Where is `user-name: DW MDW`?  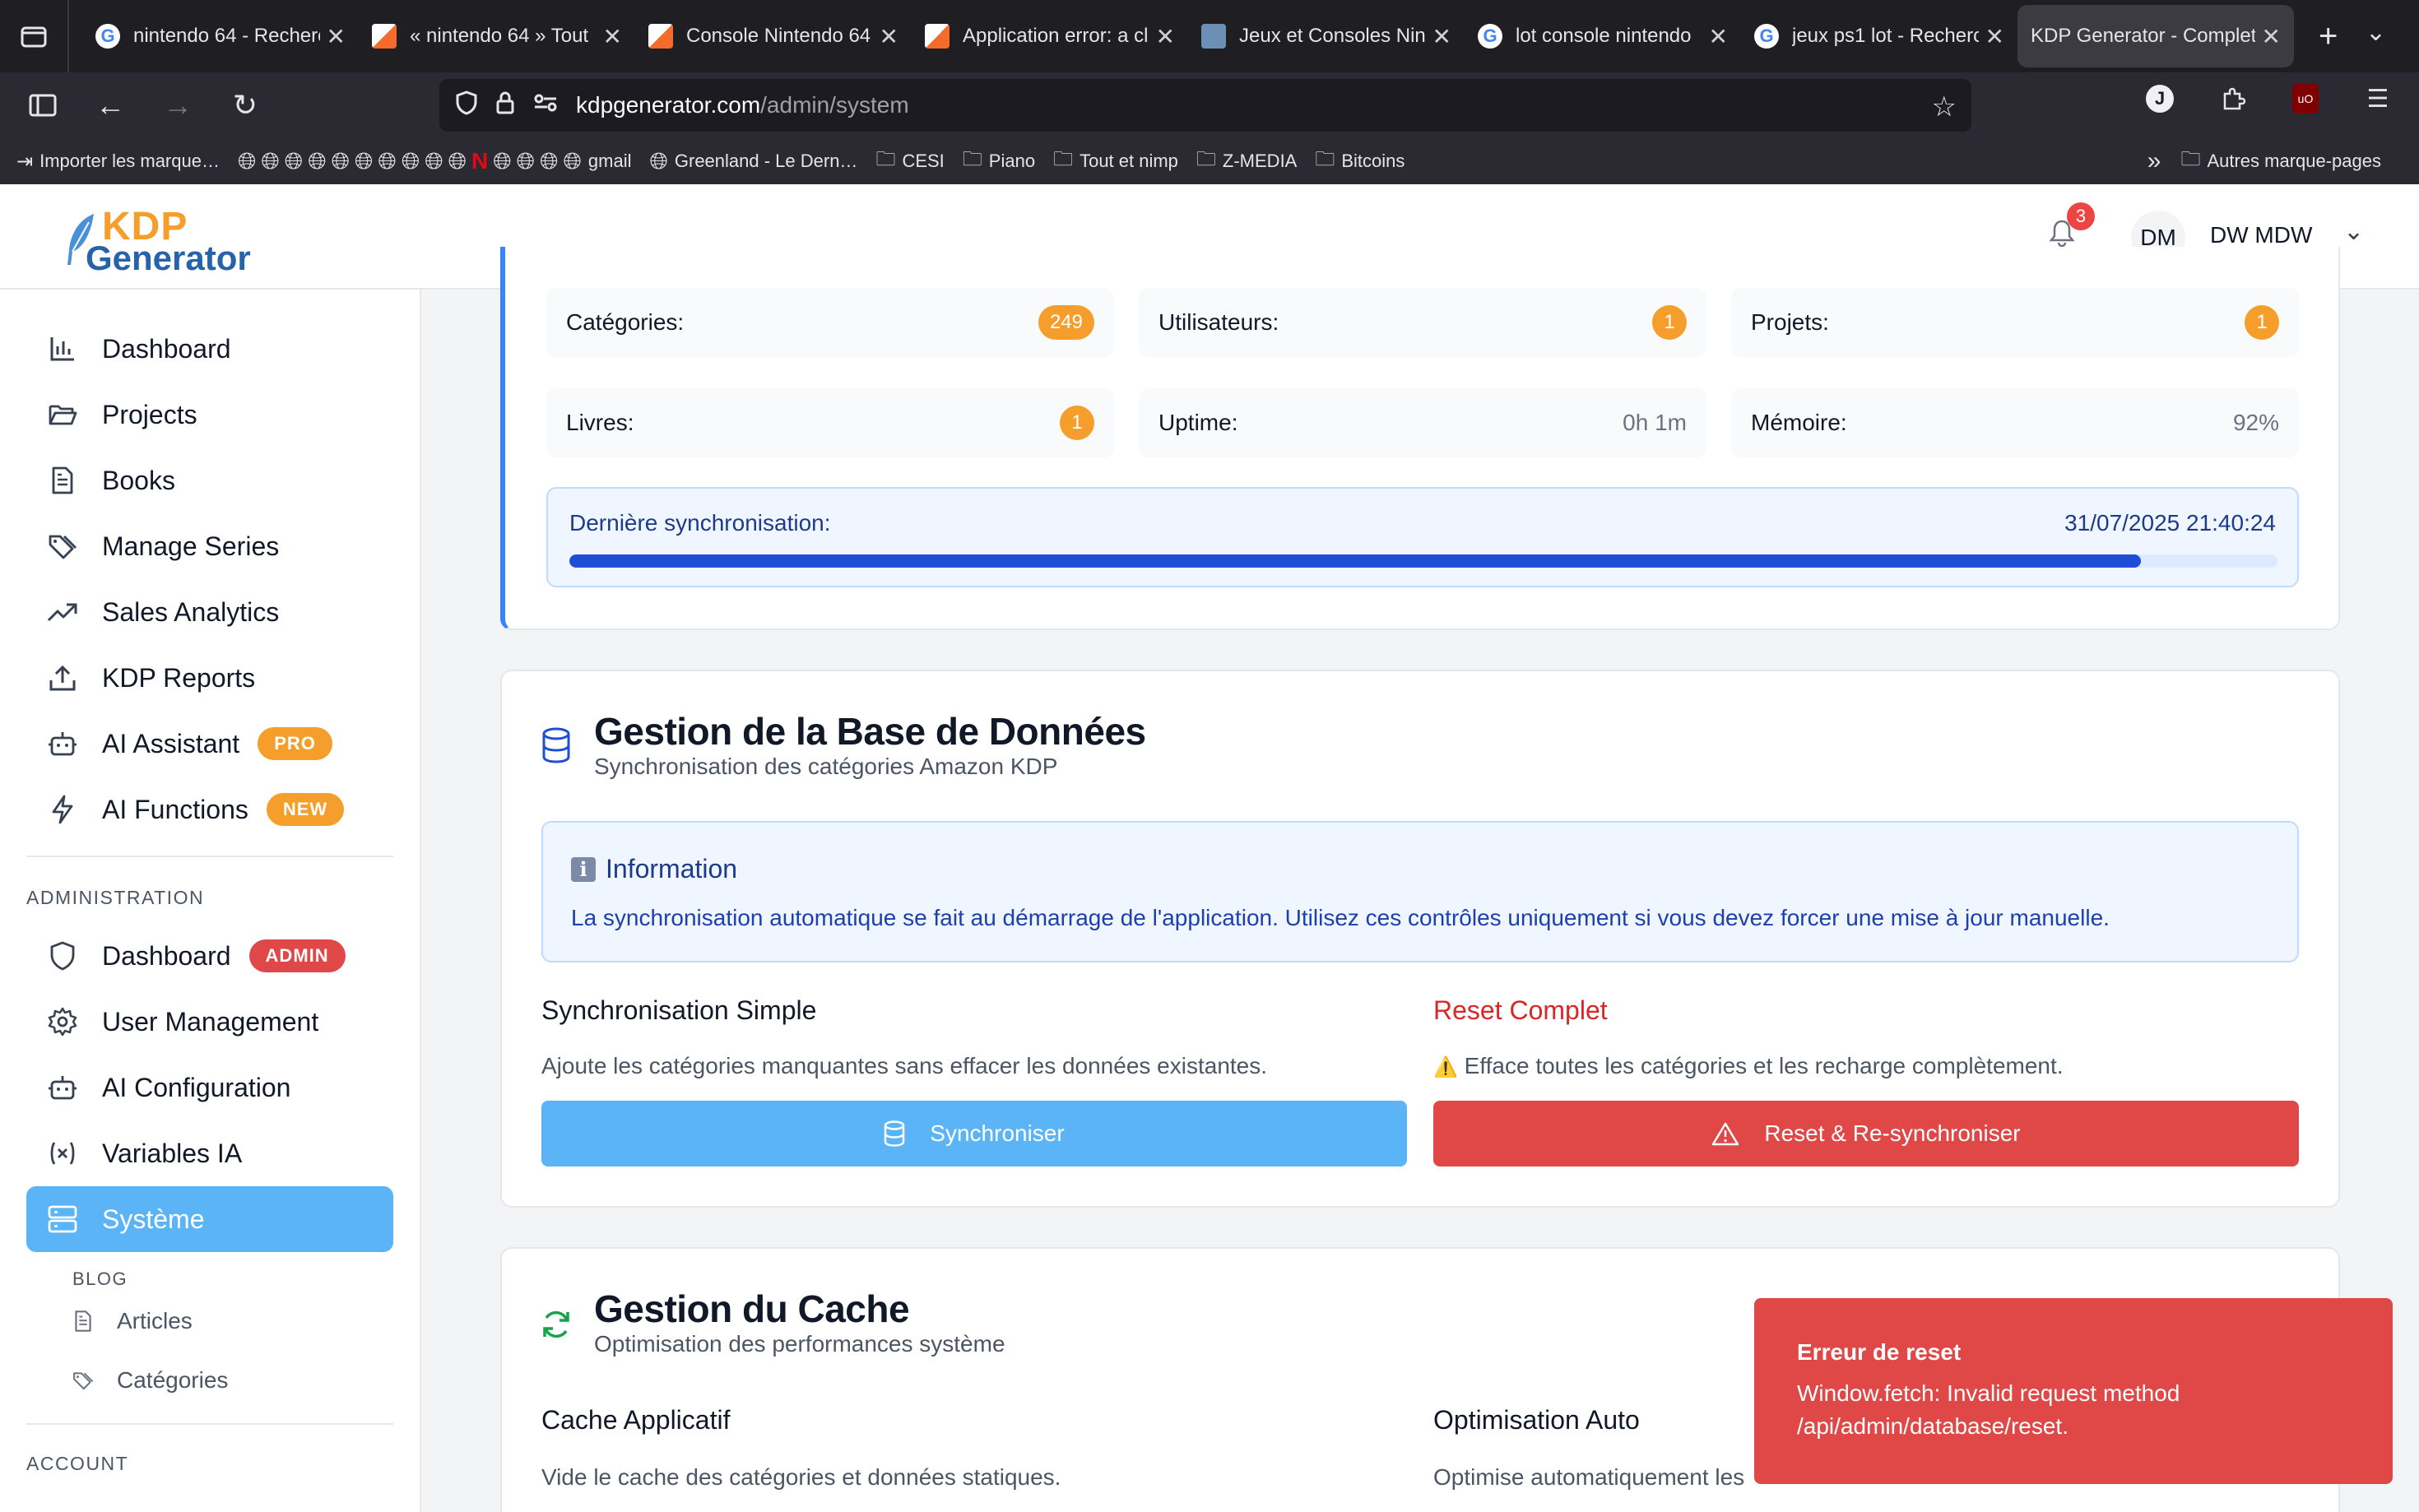 user-name: DW MDW is located at coordinates (2261, 235).